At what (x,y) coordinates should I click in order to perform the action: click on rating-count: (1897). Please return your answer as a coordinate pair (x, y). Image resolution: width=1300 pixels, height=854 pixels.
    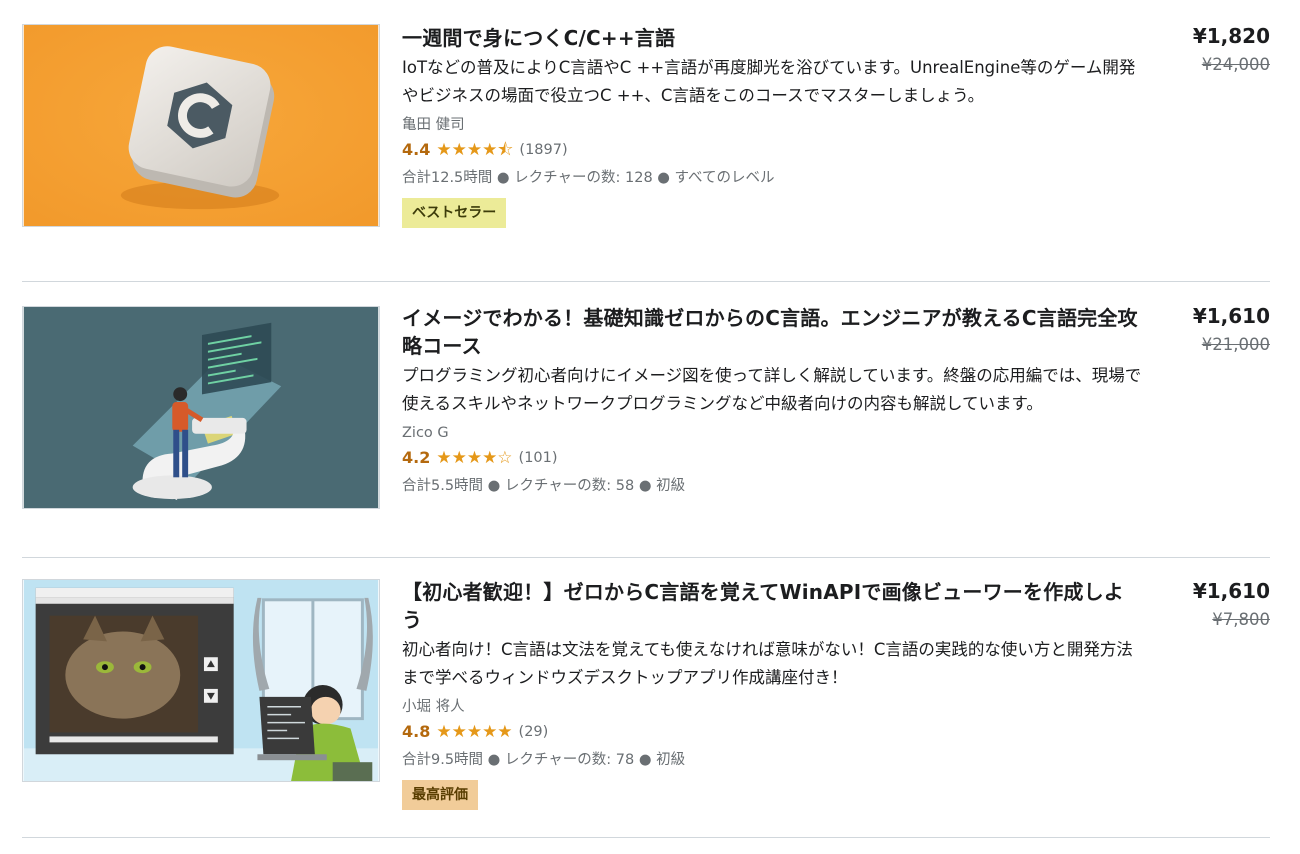
    Looking at the image, I should click on (543, 150).